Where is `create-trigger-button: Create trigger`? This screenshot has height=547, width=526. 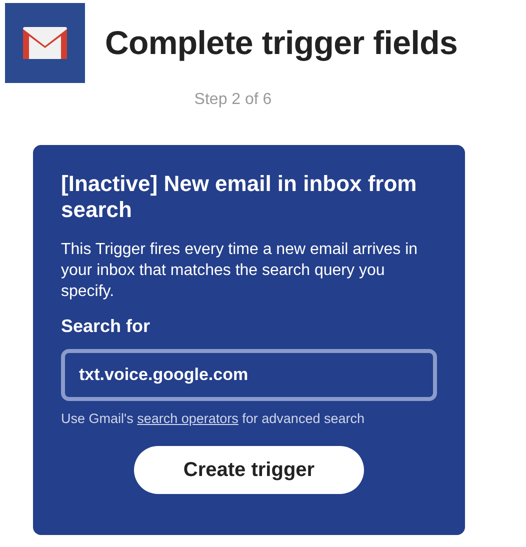
create-trigger-button: Create trigger is located at coordinates (249, 470).